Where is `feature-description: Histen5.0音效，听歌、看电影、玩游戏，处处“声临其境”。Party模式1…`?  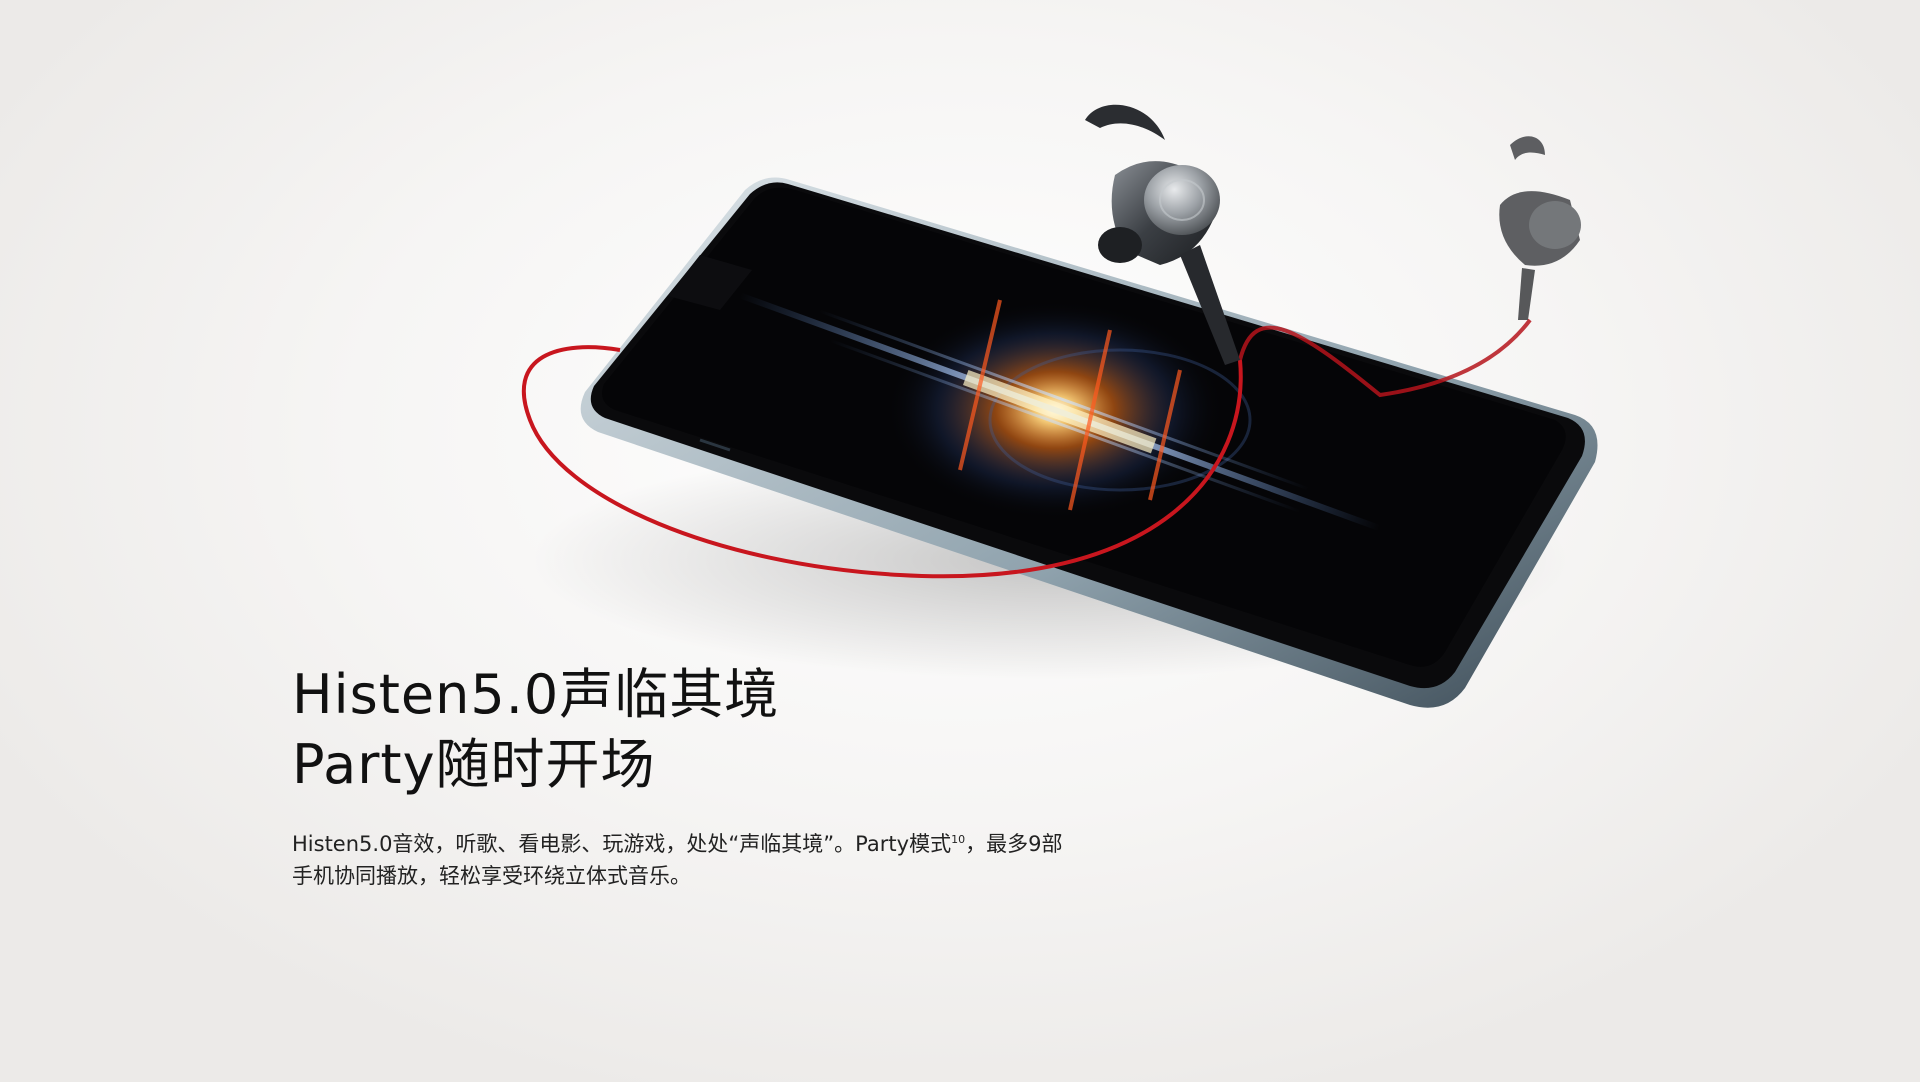
feature-description: Histen5.0音效，听歌、看电影、玩游戏，处处“声临其境”。Party模式1… is located at coordinates (752, 858).